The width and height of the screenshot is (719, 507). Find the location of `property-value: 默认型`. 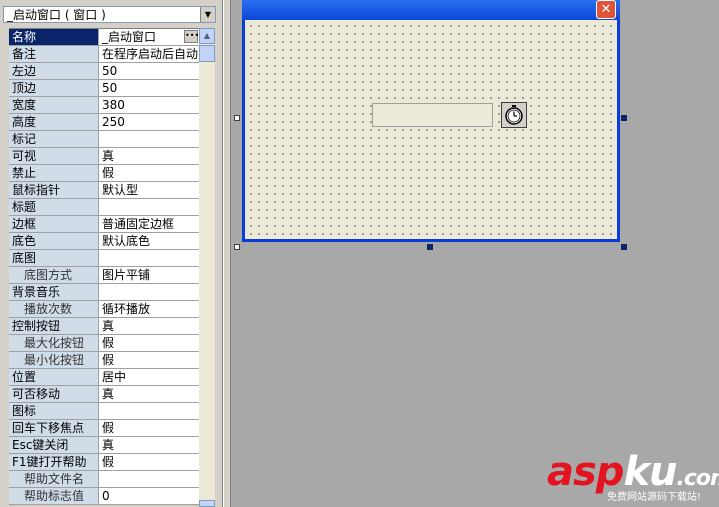

property-value: 默认型 is located at coordinates (149, 190).